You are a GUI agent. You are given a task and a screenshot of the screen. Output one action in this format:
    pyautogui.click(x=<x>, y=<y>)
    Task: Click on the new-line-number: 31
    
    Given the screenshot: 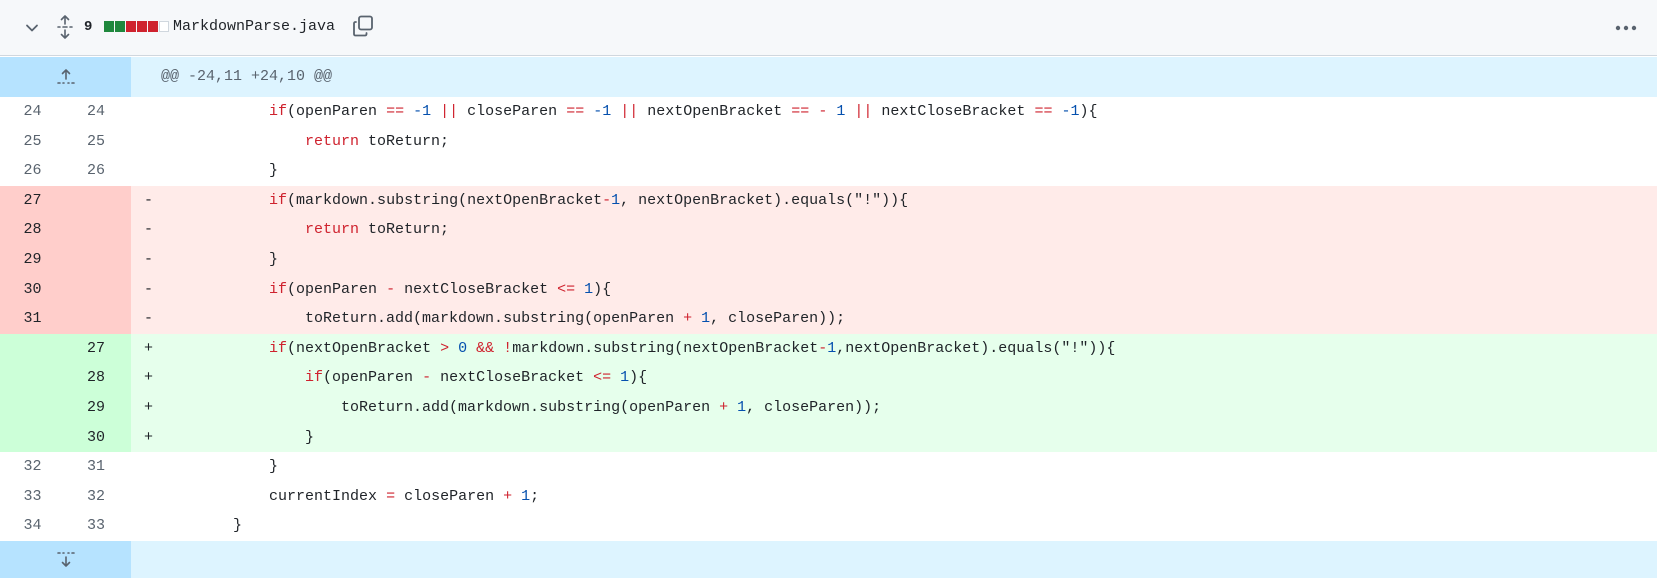 What is the action you would take?
    pyautogui.click(x=98, y=467)
    